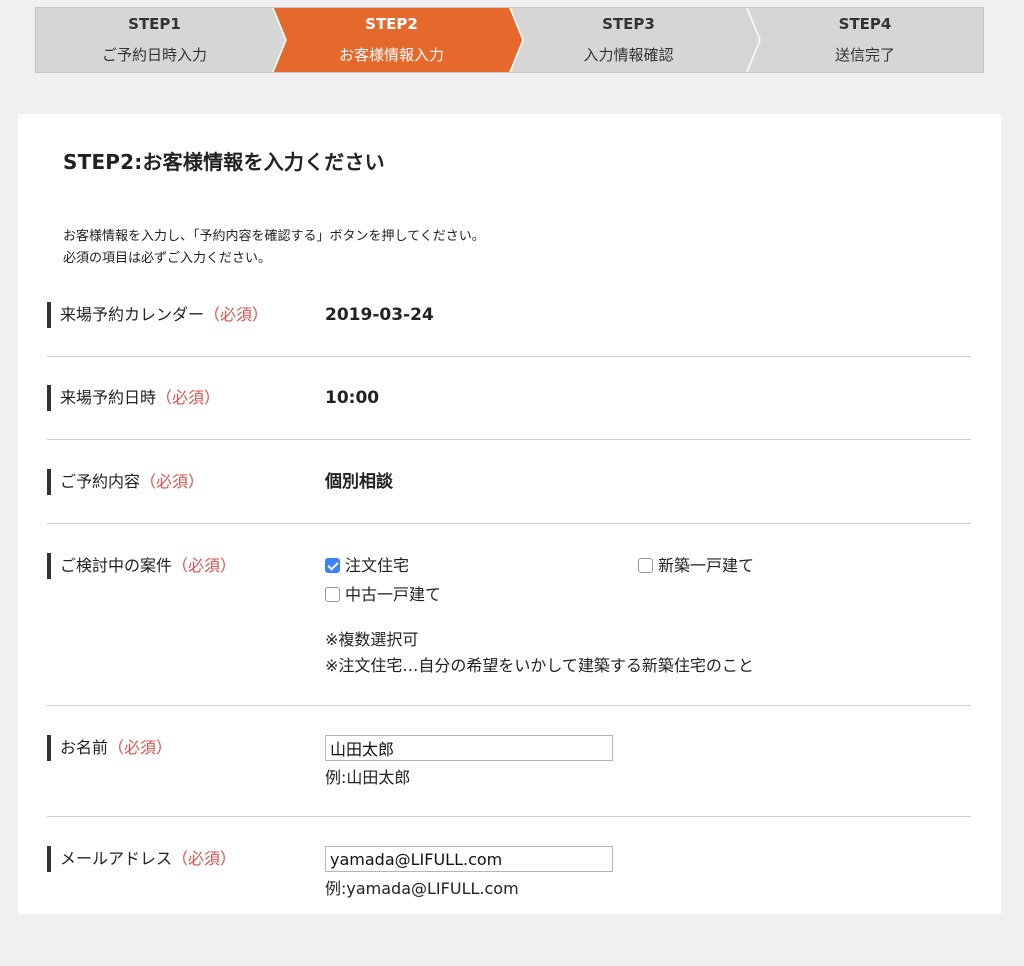  I want to click on step-2: STEP2 お客様情報入力, so click(391, 40).